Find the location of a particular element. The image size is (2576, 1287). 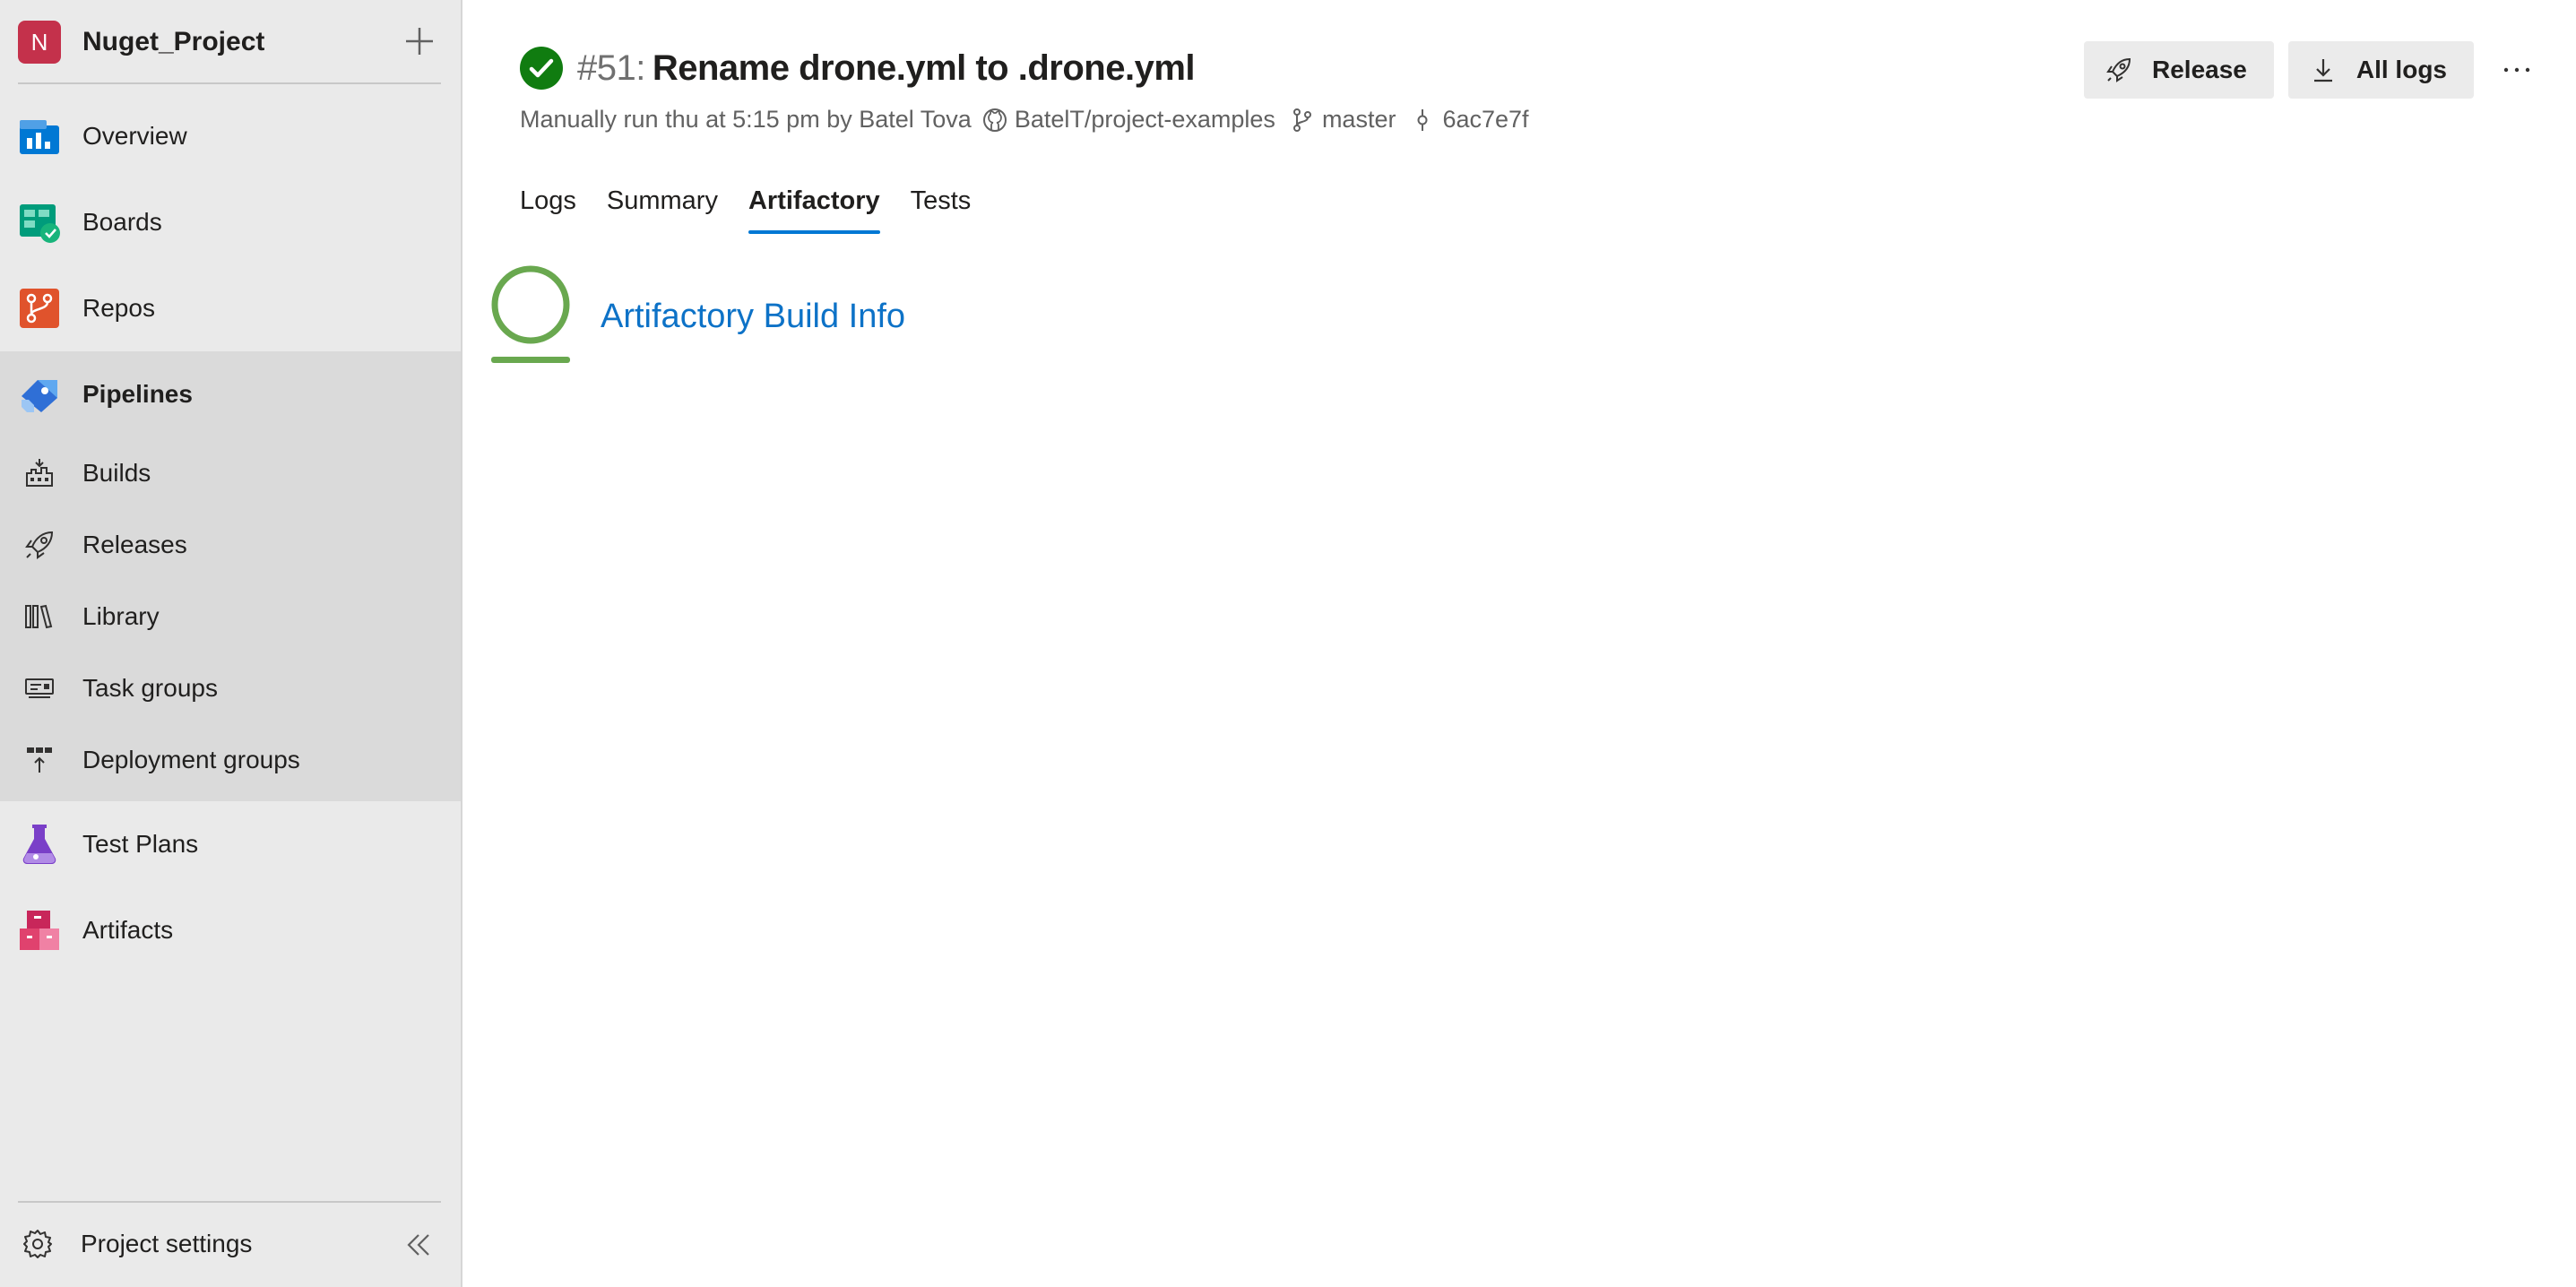

sidebar-item-label: Overview is located at coordinates (134, 136).